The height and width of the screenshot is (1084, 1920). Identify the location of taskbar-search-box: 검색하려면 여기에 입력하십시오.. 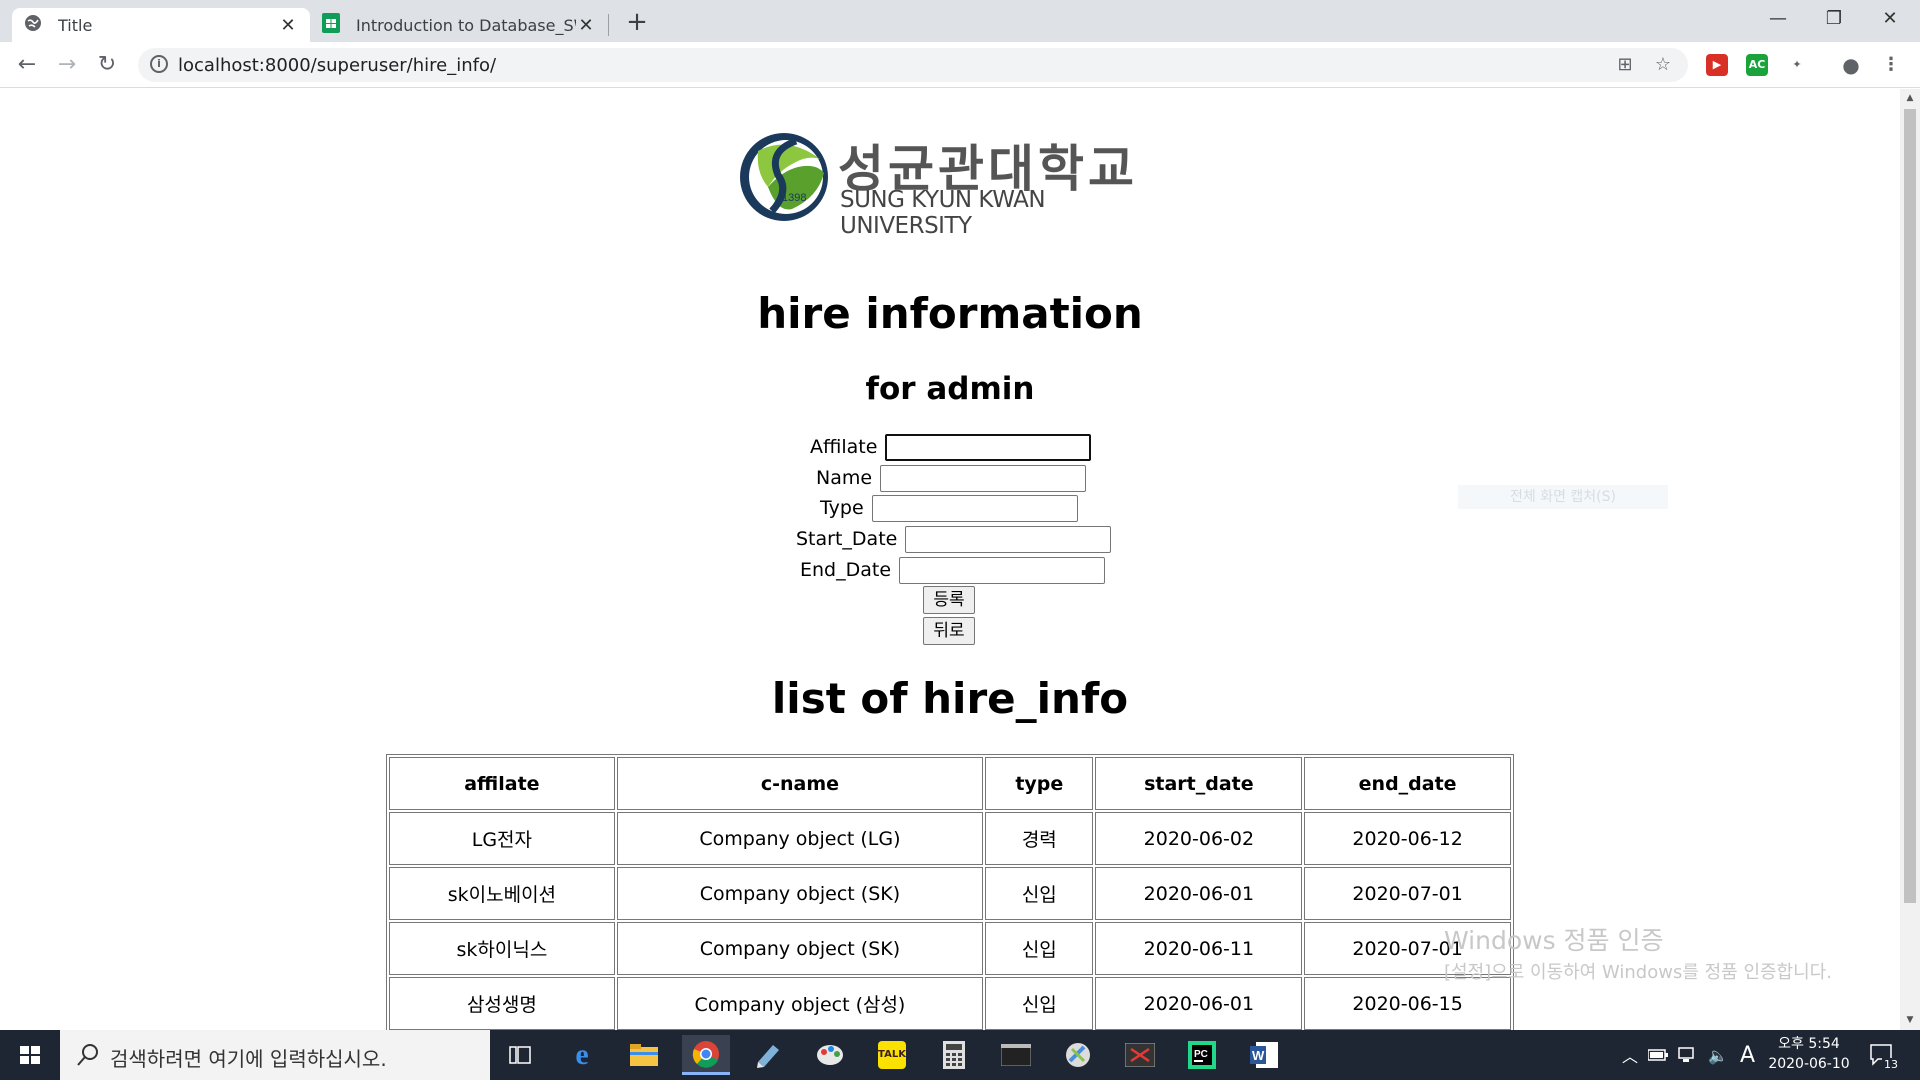
(275, 1055).